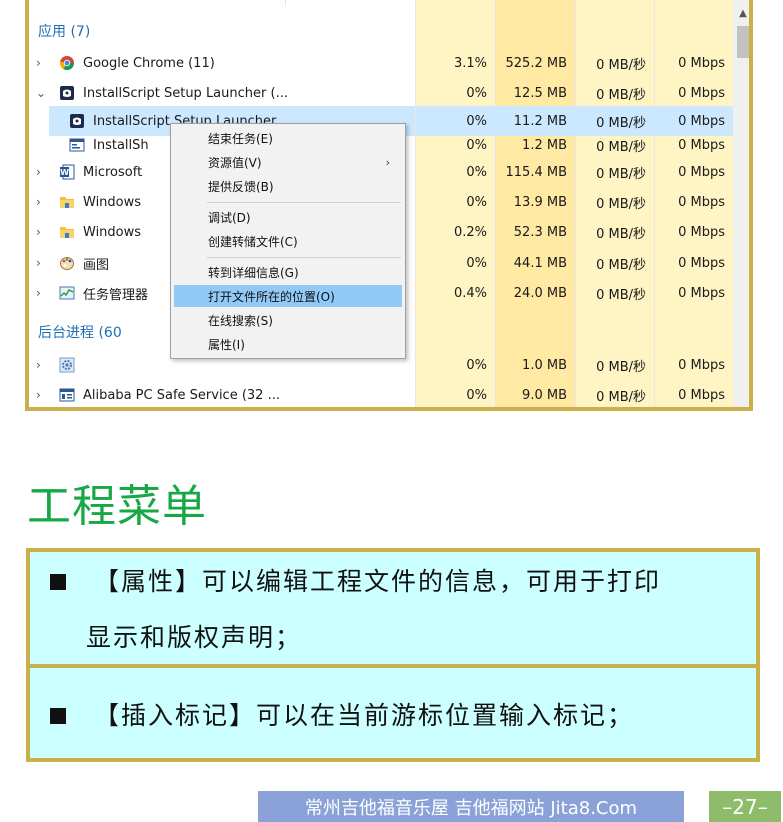  I want to click on collapse-chevron-icon: ⌄, so click(42, 93).